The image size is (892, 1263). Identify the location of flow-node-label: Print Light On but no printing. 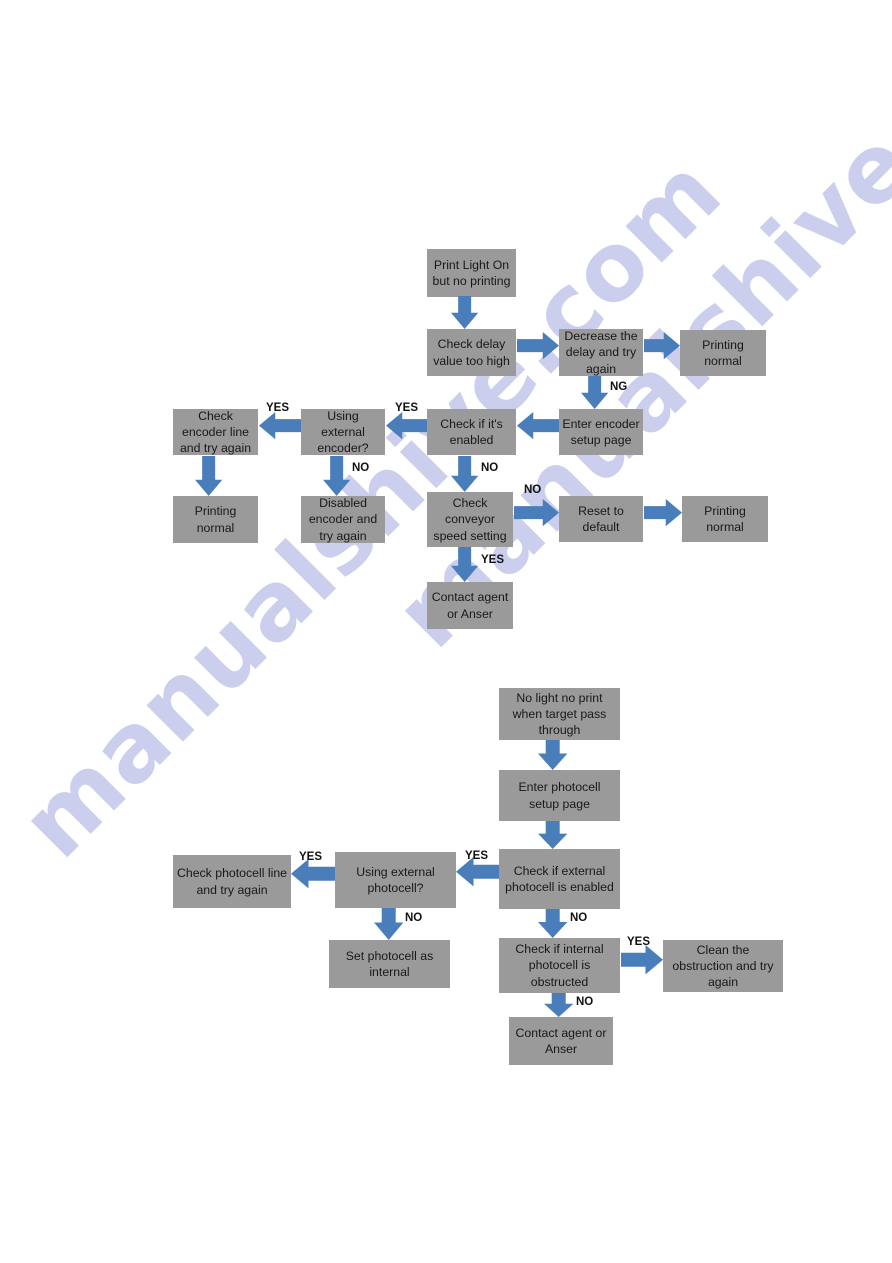
(471, 272).